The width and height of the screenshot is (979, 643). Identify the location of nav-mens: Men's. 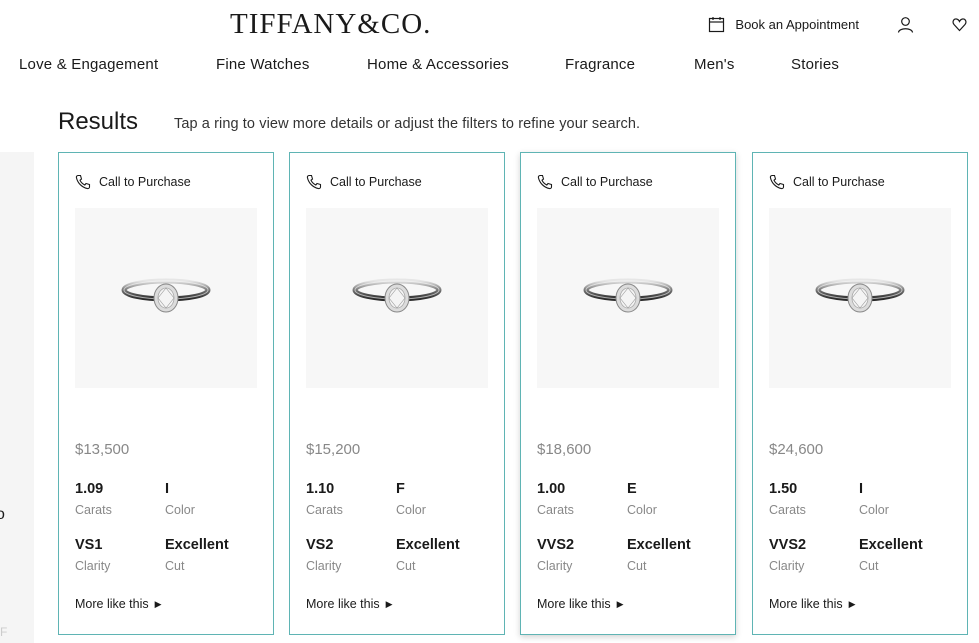
(714, 64).